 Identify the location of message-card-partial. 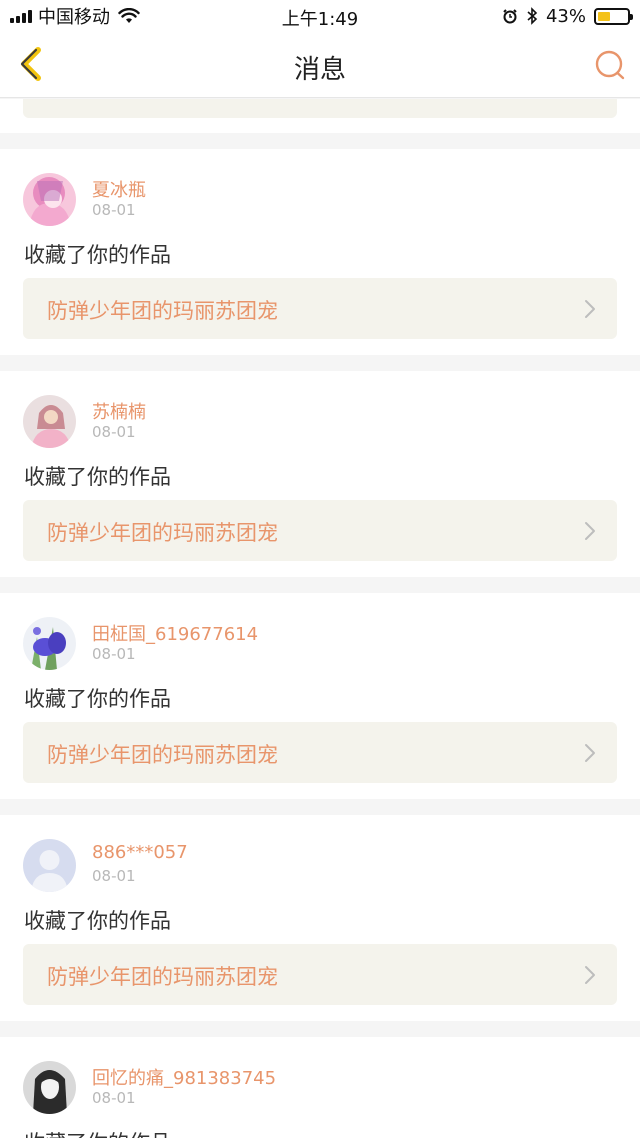
(320, 116).